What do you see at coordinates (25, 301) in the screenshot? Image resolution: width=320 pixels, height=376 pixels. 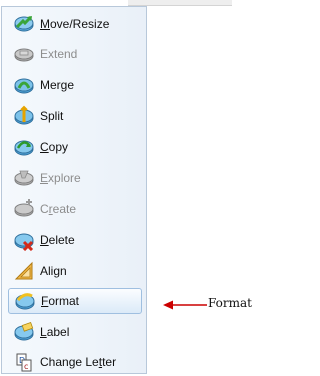 I see `disk-format-icon` at bounding box center [25, 301].